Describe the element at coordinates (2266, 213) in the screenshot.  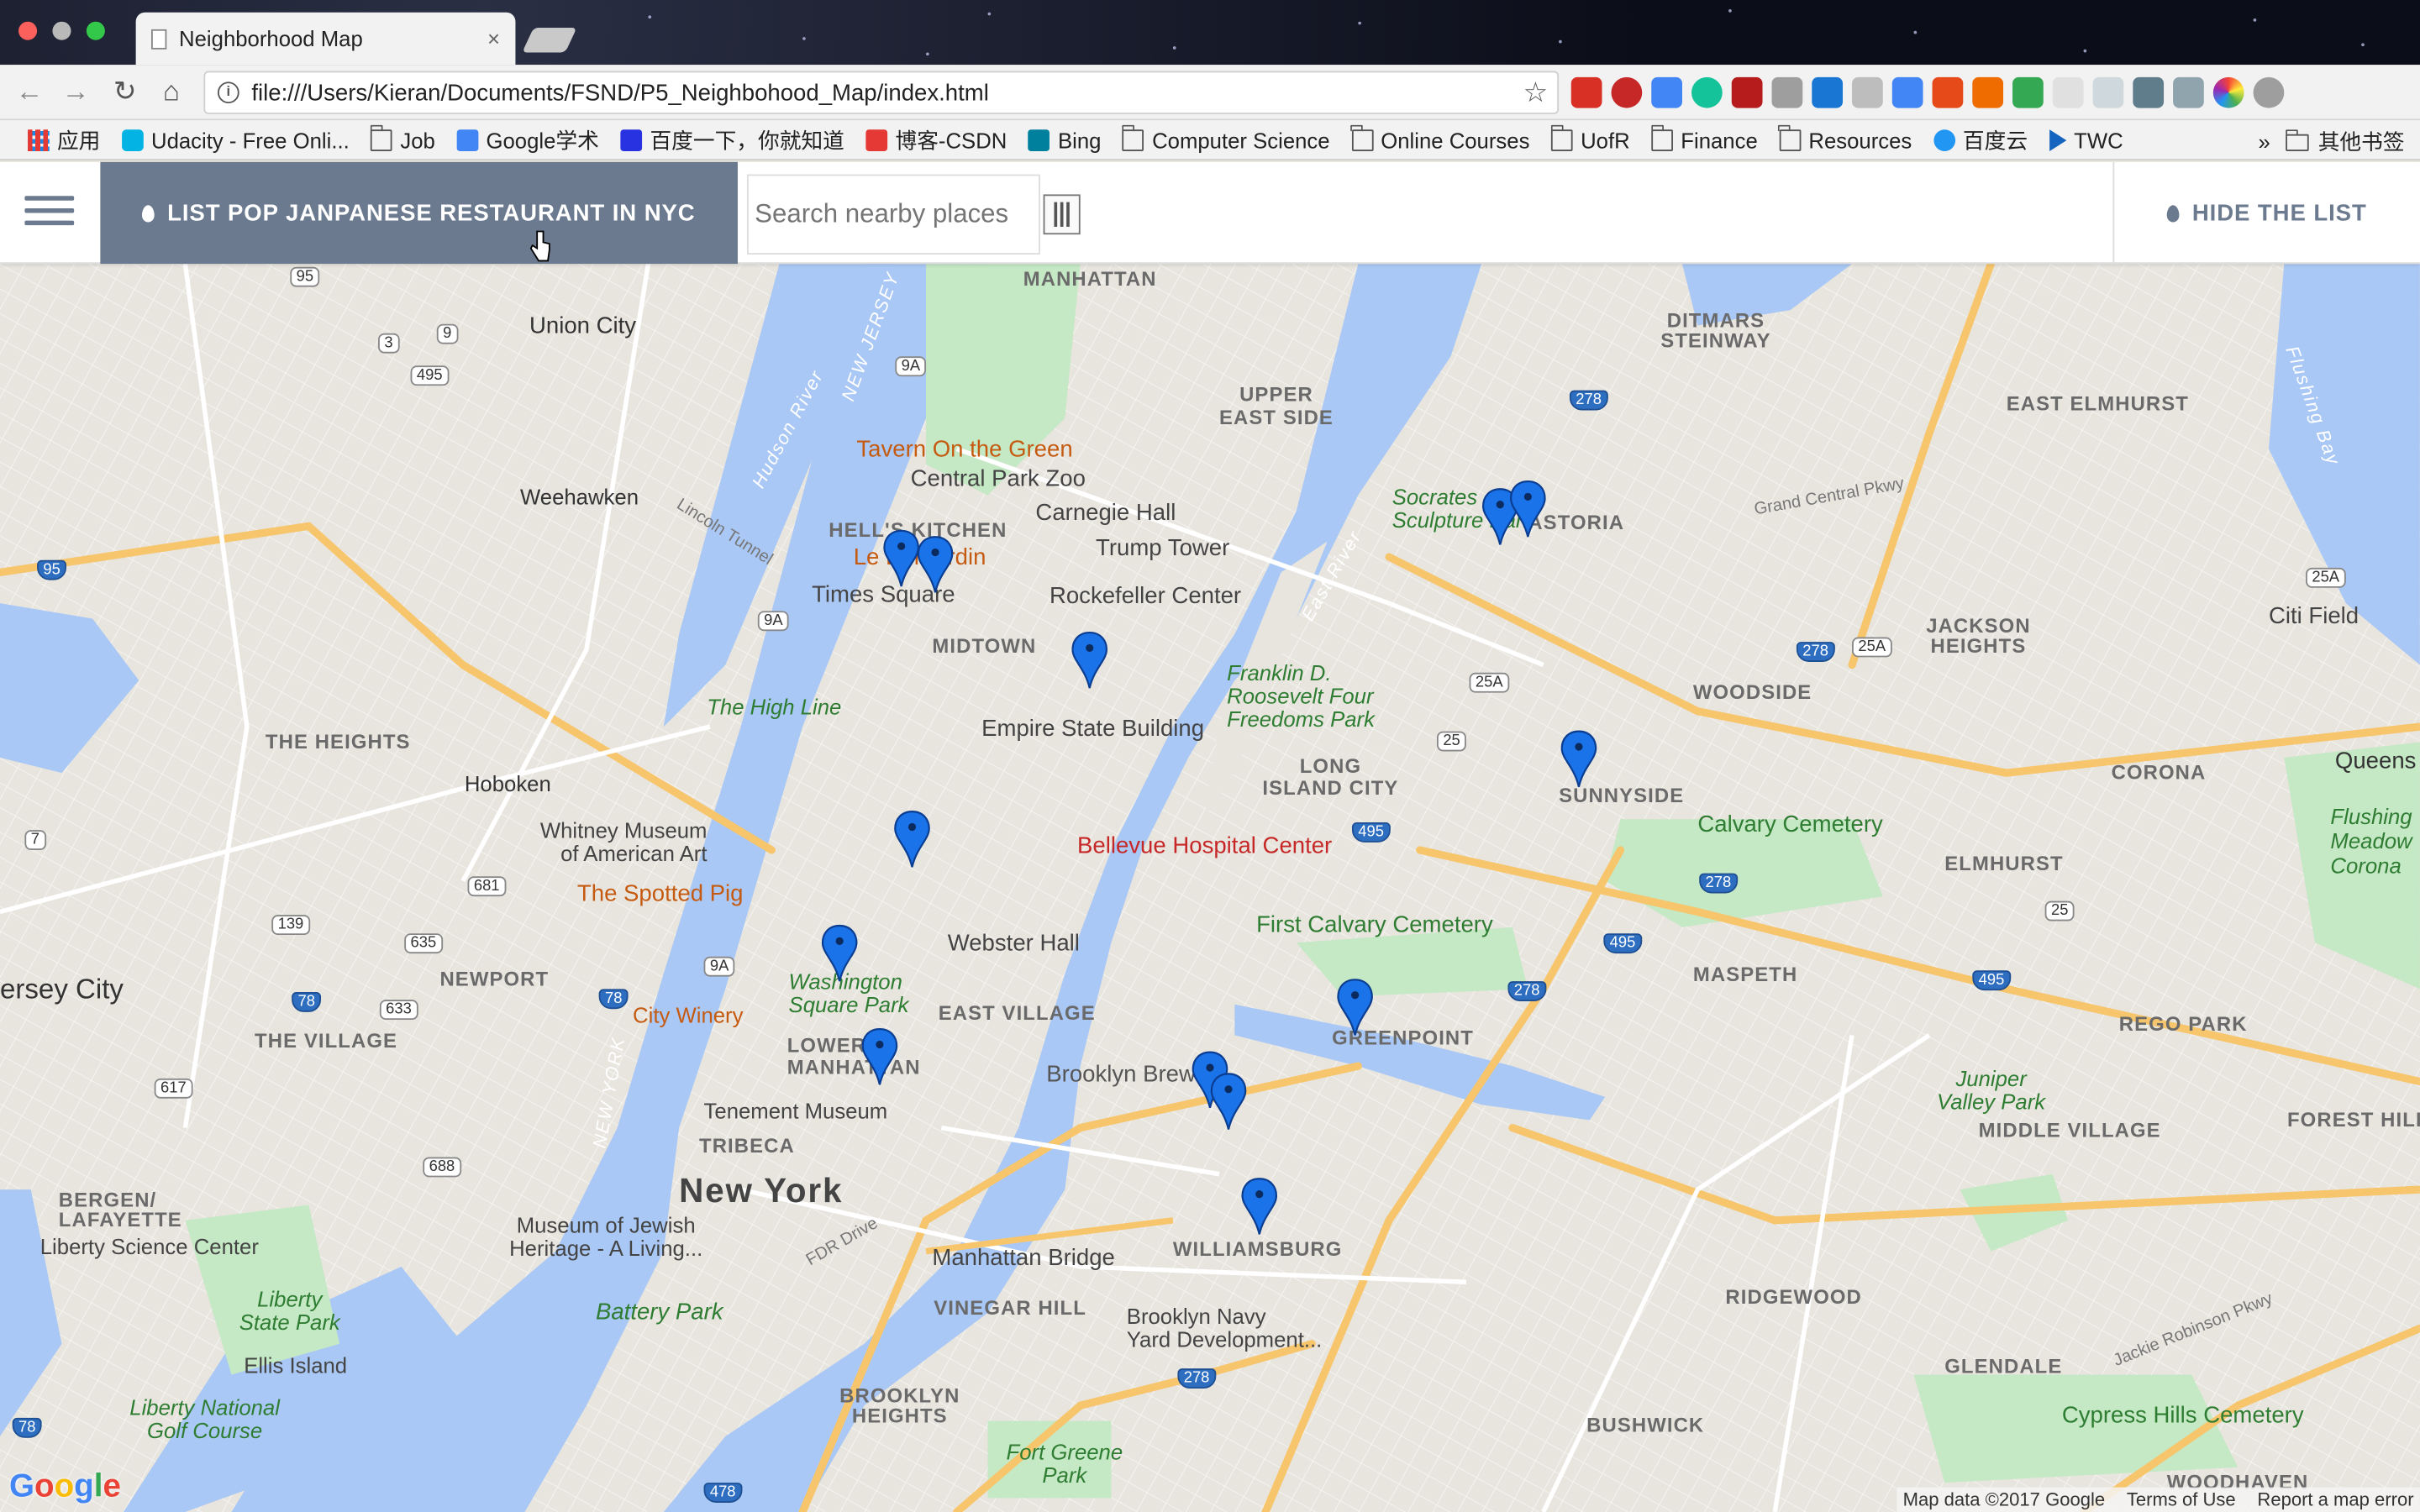
I see `hide-list-button: HIDE THE LIST` at that location.